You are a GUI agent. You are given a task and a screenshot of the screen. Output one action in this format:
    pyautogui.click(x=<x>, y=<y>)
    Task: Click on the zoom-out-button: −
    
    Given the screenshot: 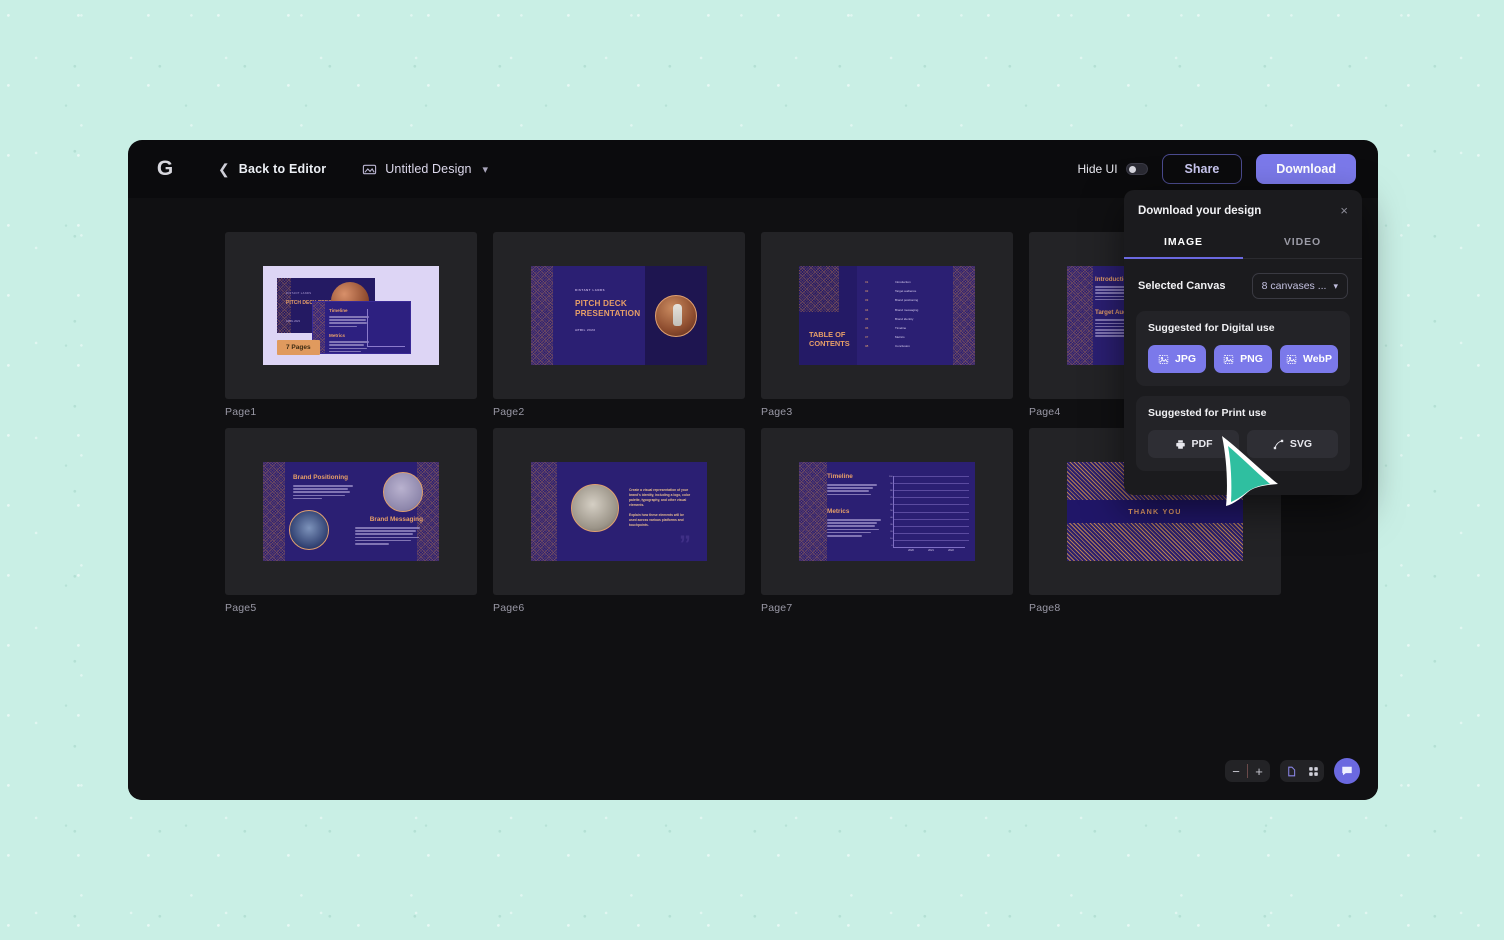 What is the action you would take?
    pyautogui.click(x=1236, y=771)
    